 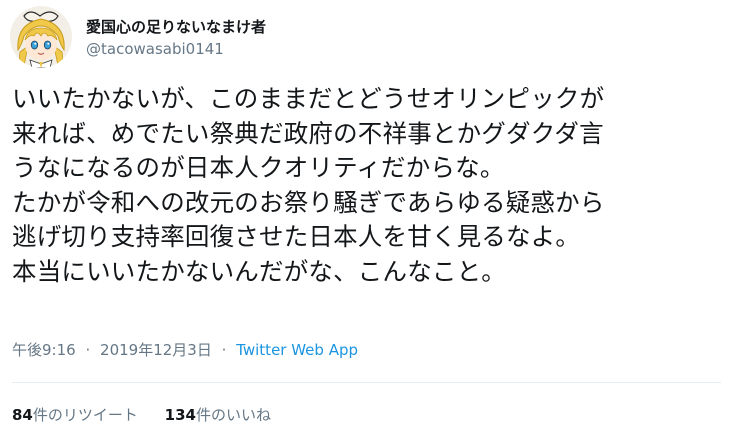 What do you see at coordinates (180, 415) in the screenshot?
I see `likes-count: 134` at bounding box center [180, 415].